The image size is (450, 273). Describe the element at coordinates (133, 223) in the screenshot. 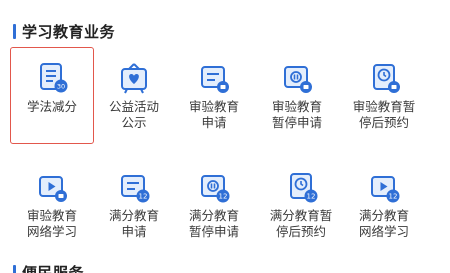

I see `tile-label: 满分教育 申请` at that location.